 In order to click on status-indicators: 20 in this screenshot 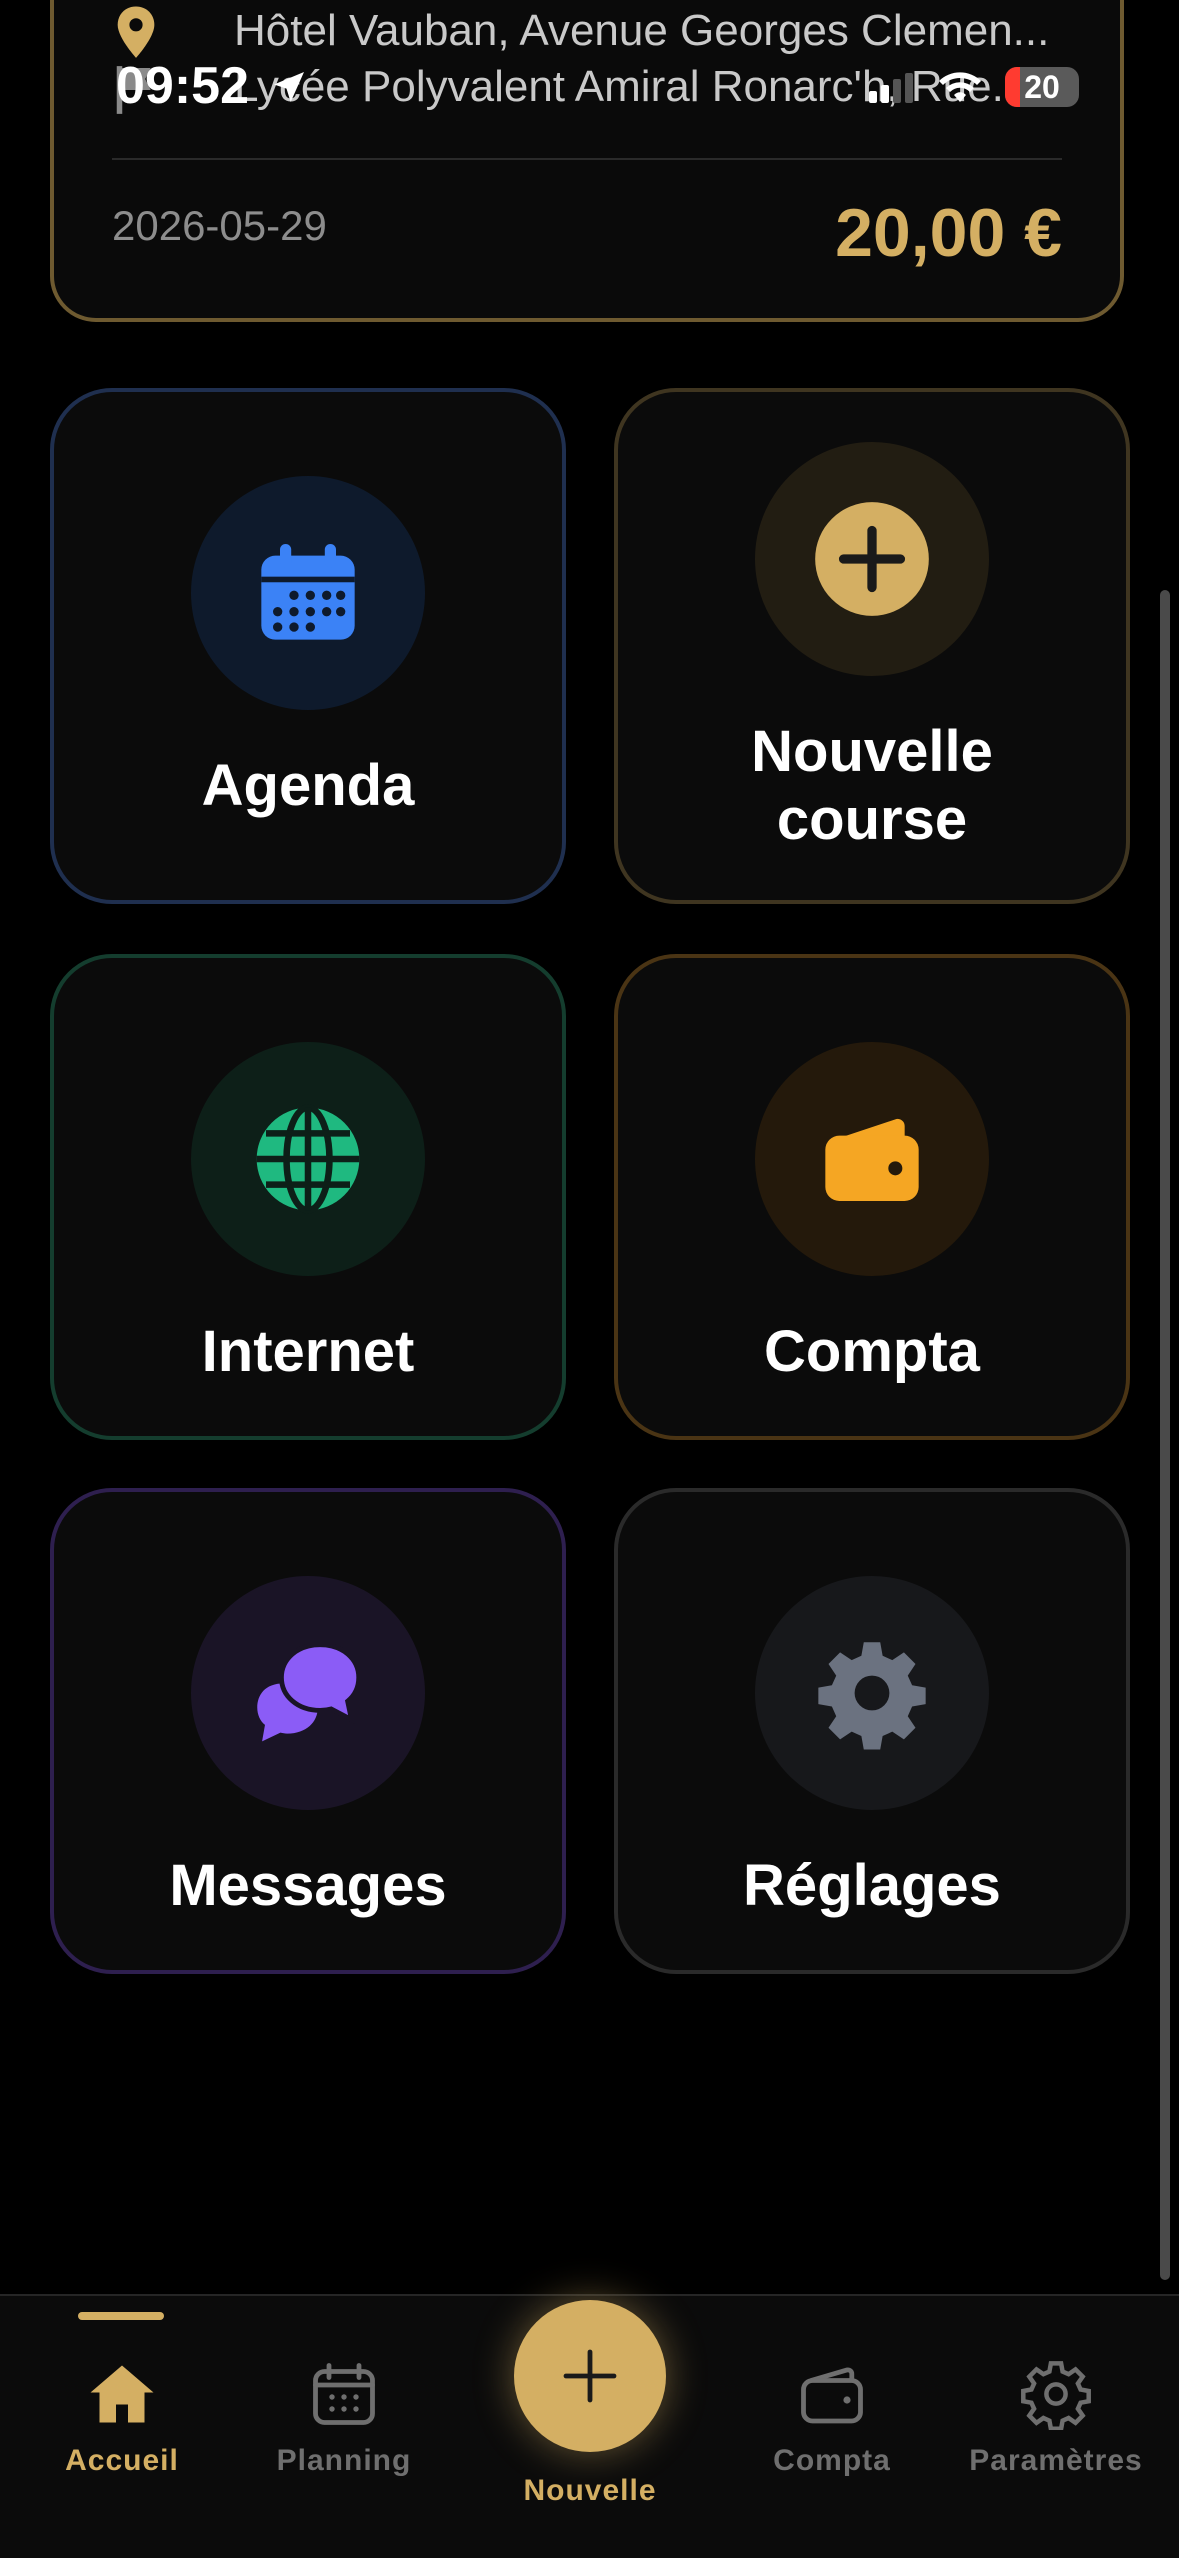, I will do `click(974, 87)`.